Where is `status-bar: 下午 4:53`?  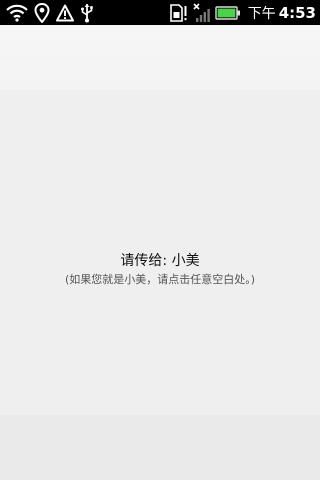 status-bar: 下午 4:53 is located at coordinates (160, 12).